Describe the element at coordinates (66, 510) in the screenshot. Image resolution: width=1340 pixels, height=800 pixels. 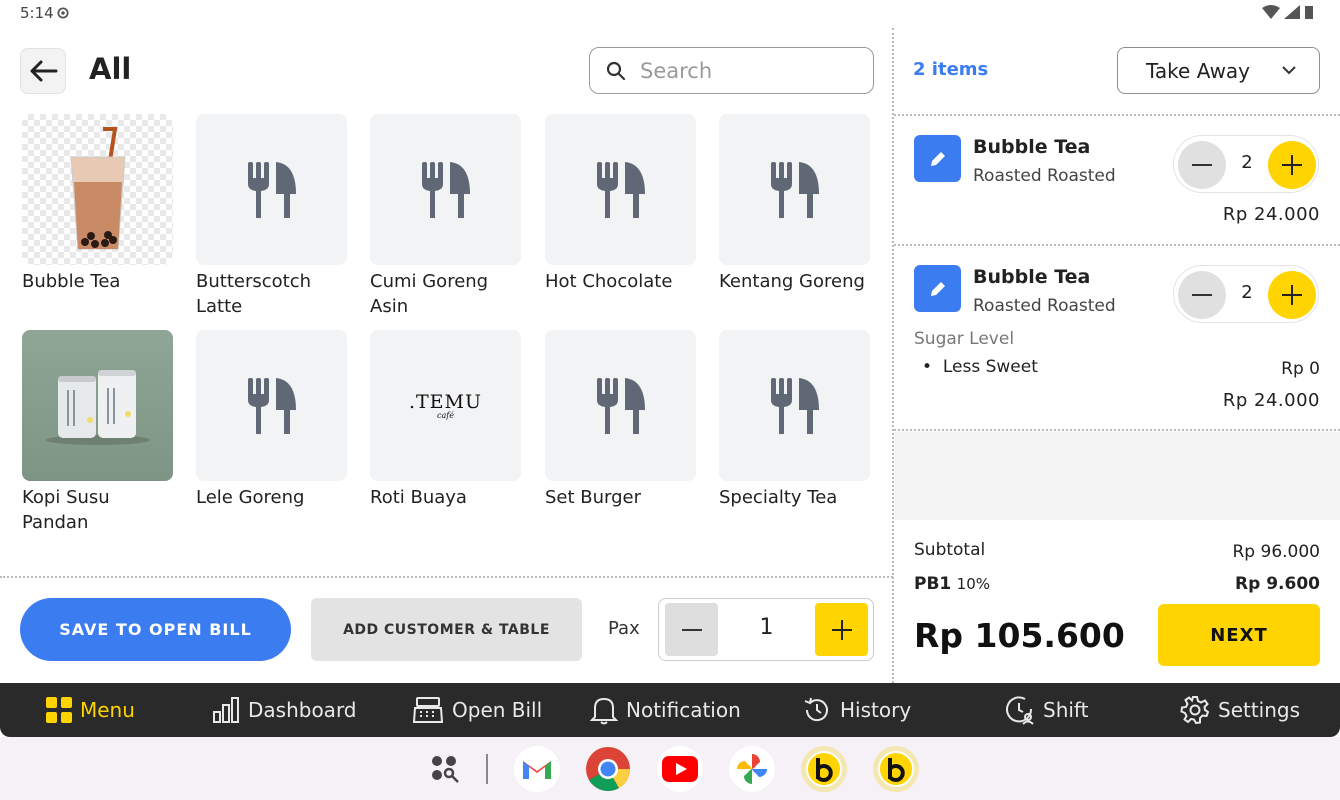
I see `product-name: Kopi Susu Pandan` at that location.